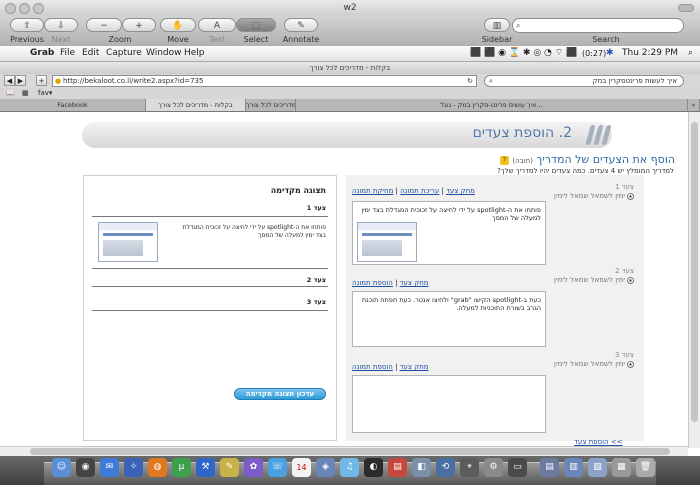  What do you see at coordinates (109, 467) in the screenshot?
I see `mail-icon: ✉` at bounding box center [109, 467].